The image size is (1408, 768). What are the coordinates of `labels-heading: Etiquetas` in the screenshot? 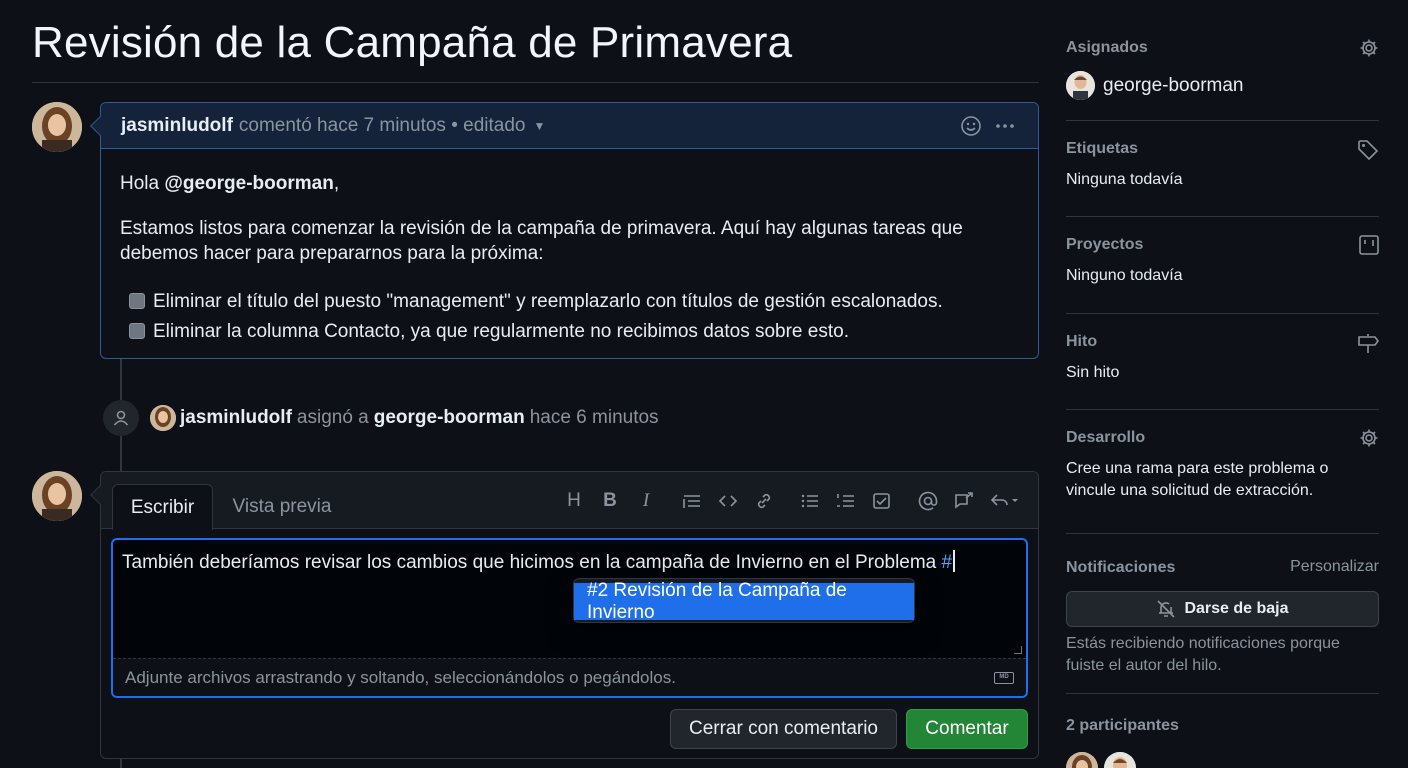 It's located at (1222, 149).